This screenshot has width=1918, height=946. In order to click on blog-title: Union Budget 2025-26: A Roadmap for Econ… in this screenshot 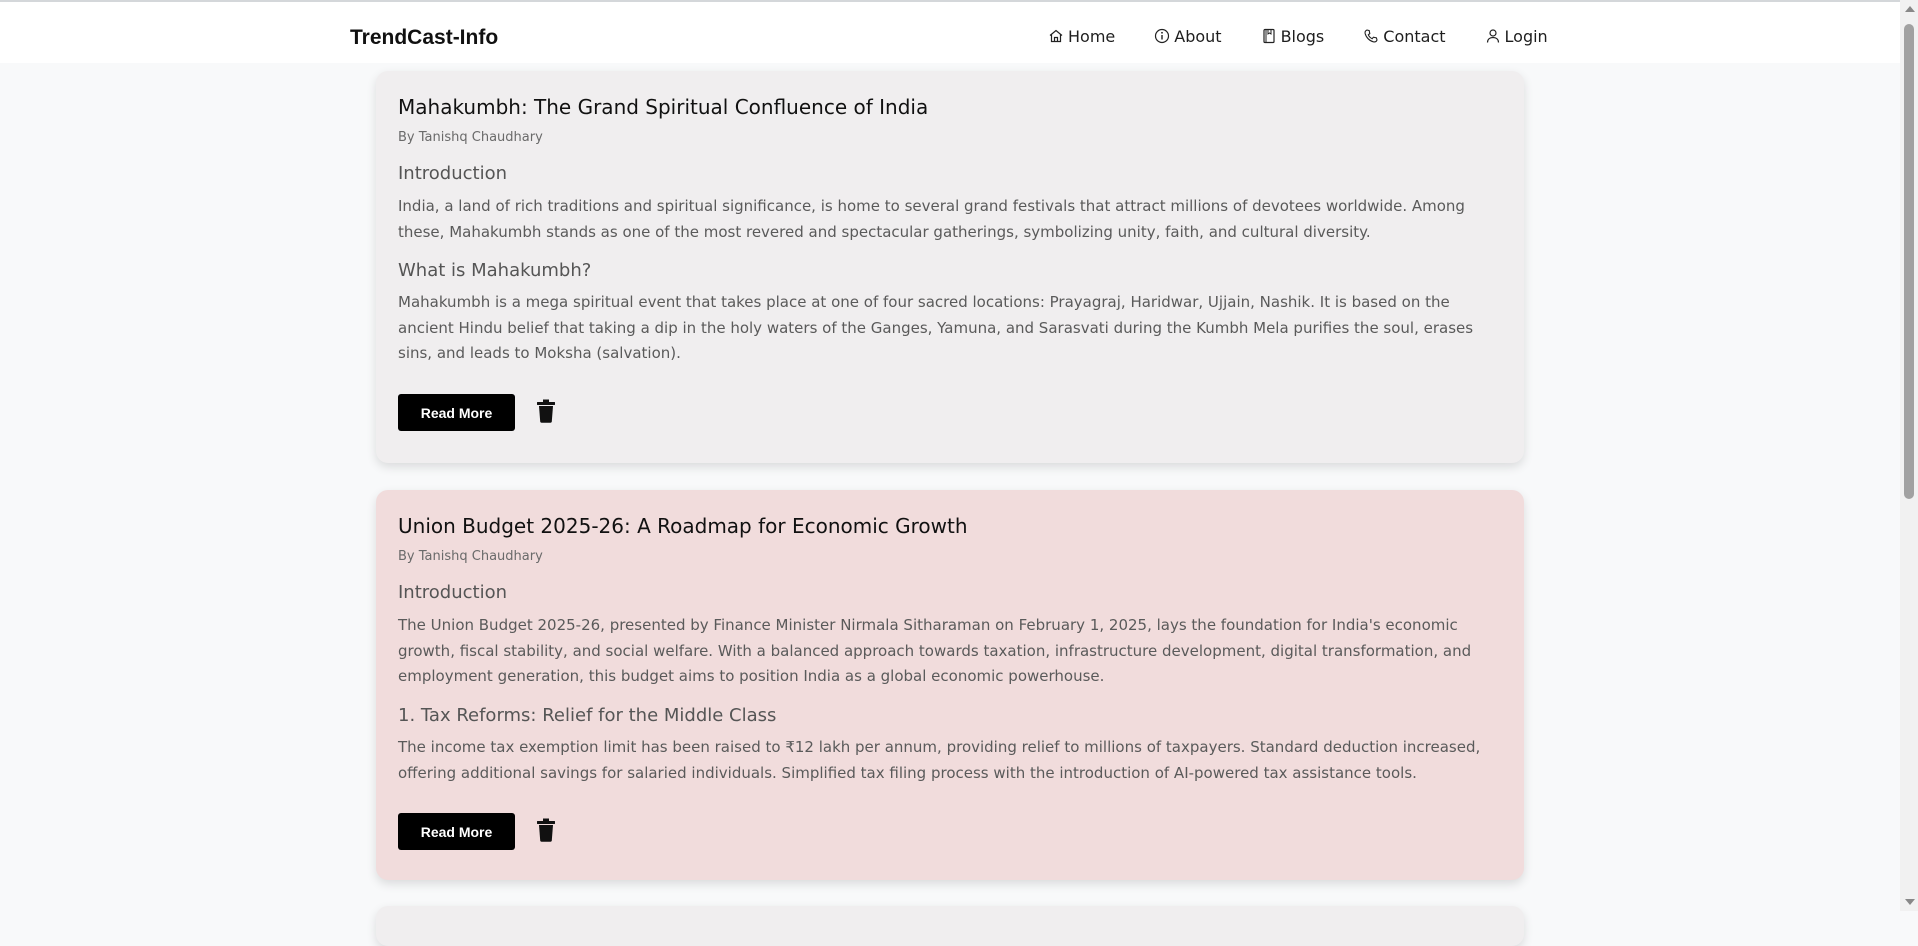, I will do `click(683, 526)`.